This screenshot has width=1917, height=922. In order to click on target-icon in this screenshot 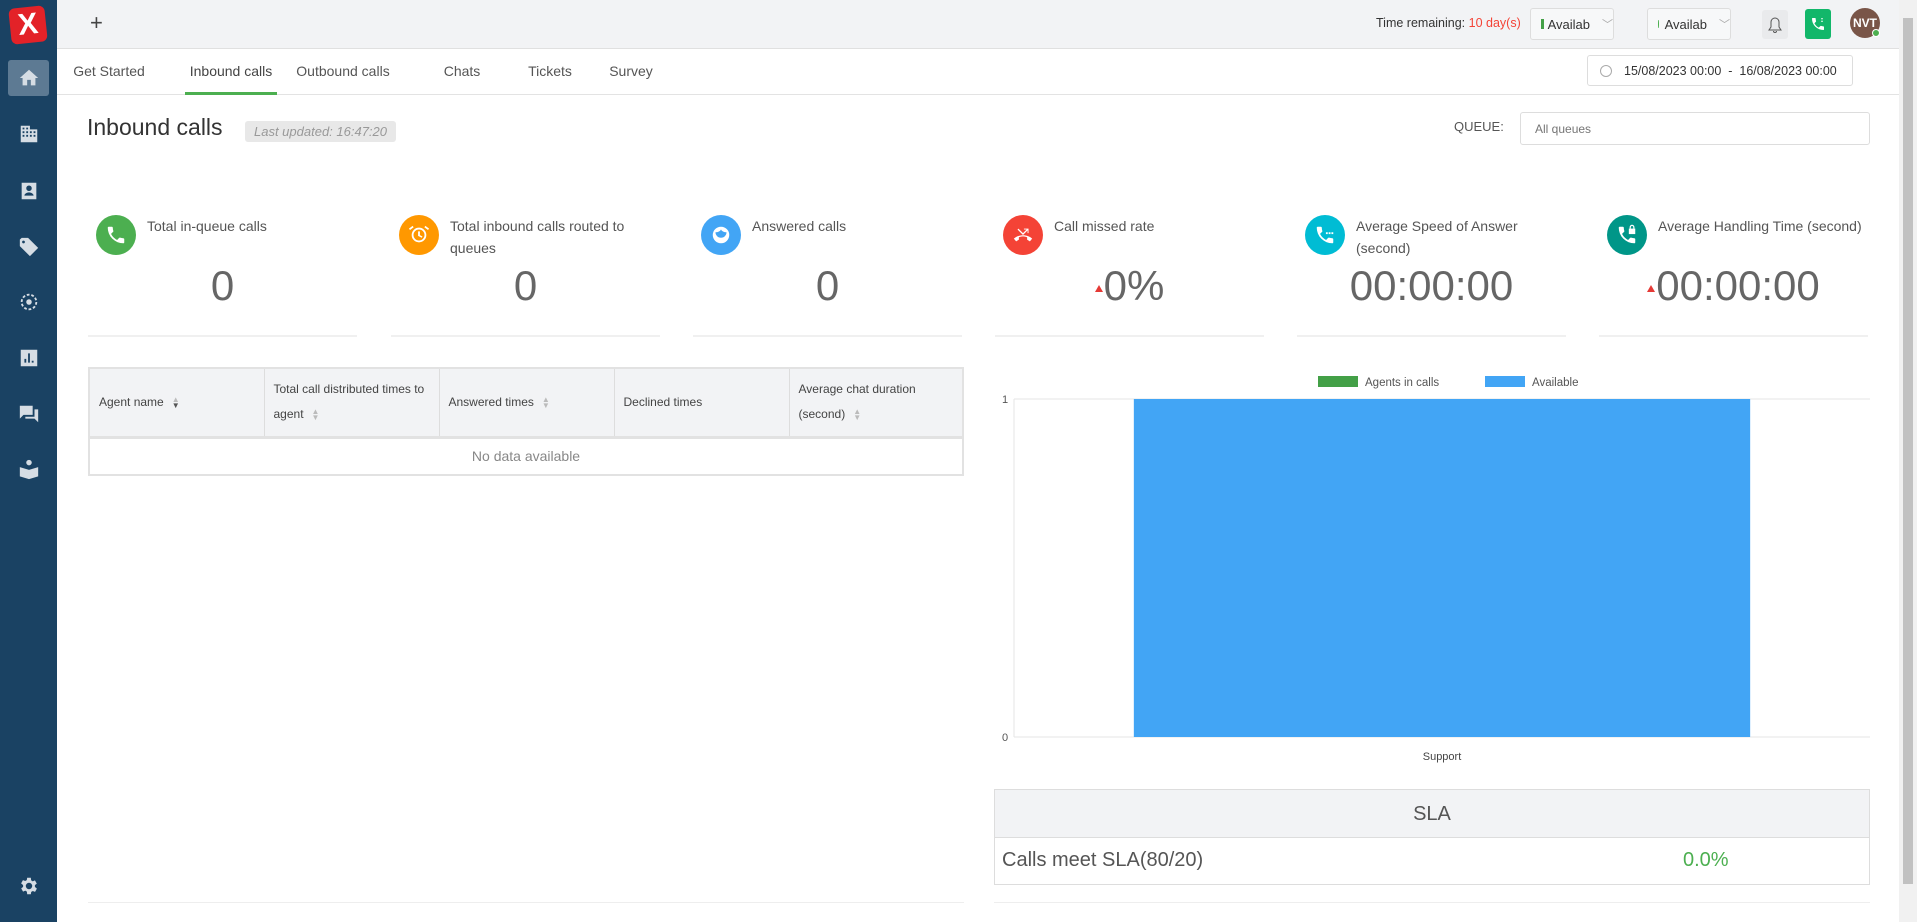, I will do `click(28, 302)`.